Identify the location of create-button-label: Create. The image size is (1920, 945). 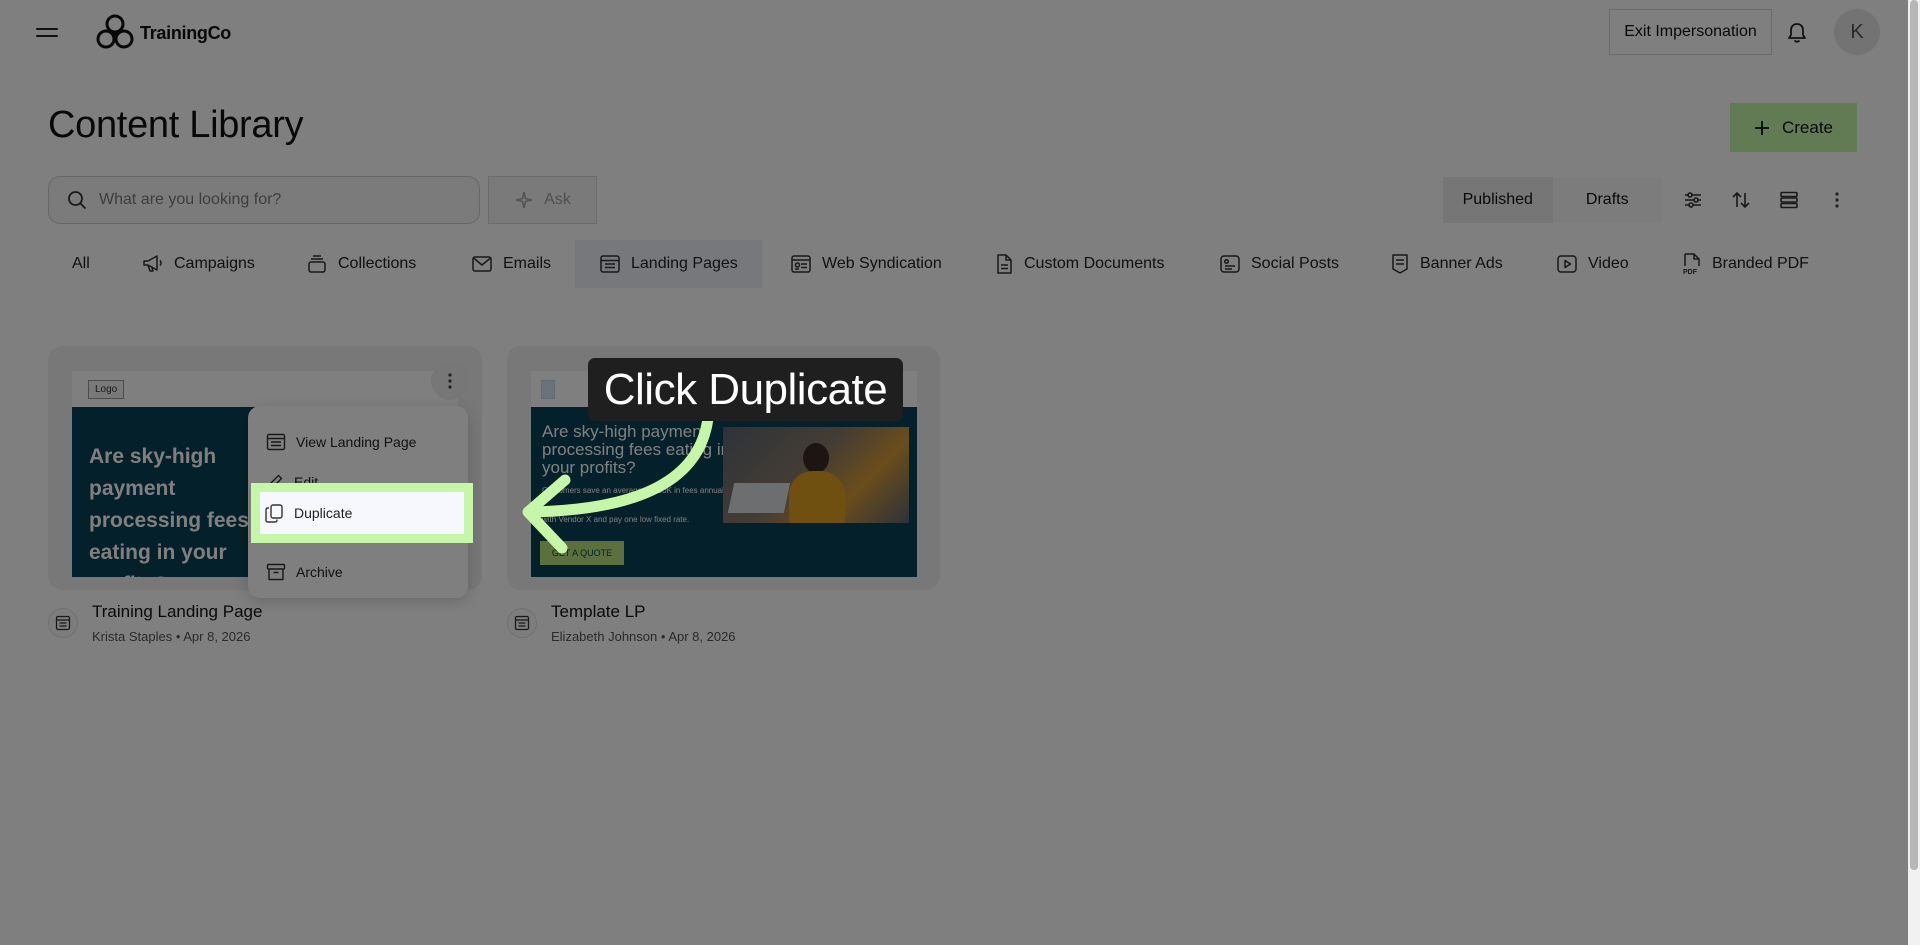
(1807, 127).